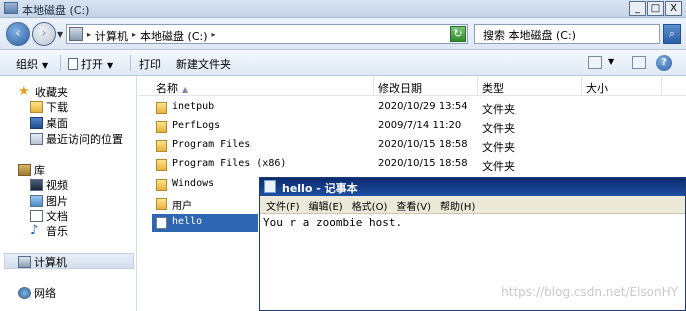 Image resolution: width=686 pixels, height=311 pixels. What do you see at coordinates (413, 205) in the screenshot?
I see `menu-view: 查看(V)` at bounding box center [413, 205].